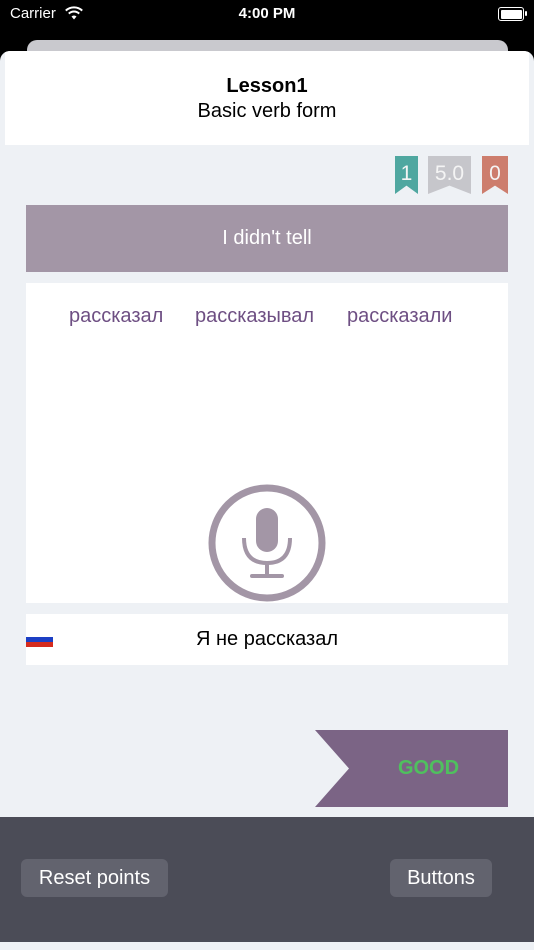  I want to click on feedback-label: GOOD, so click(428, 768).